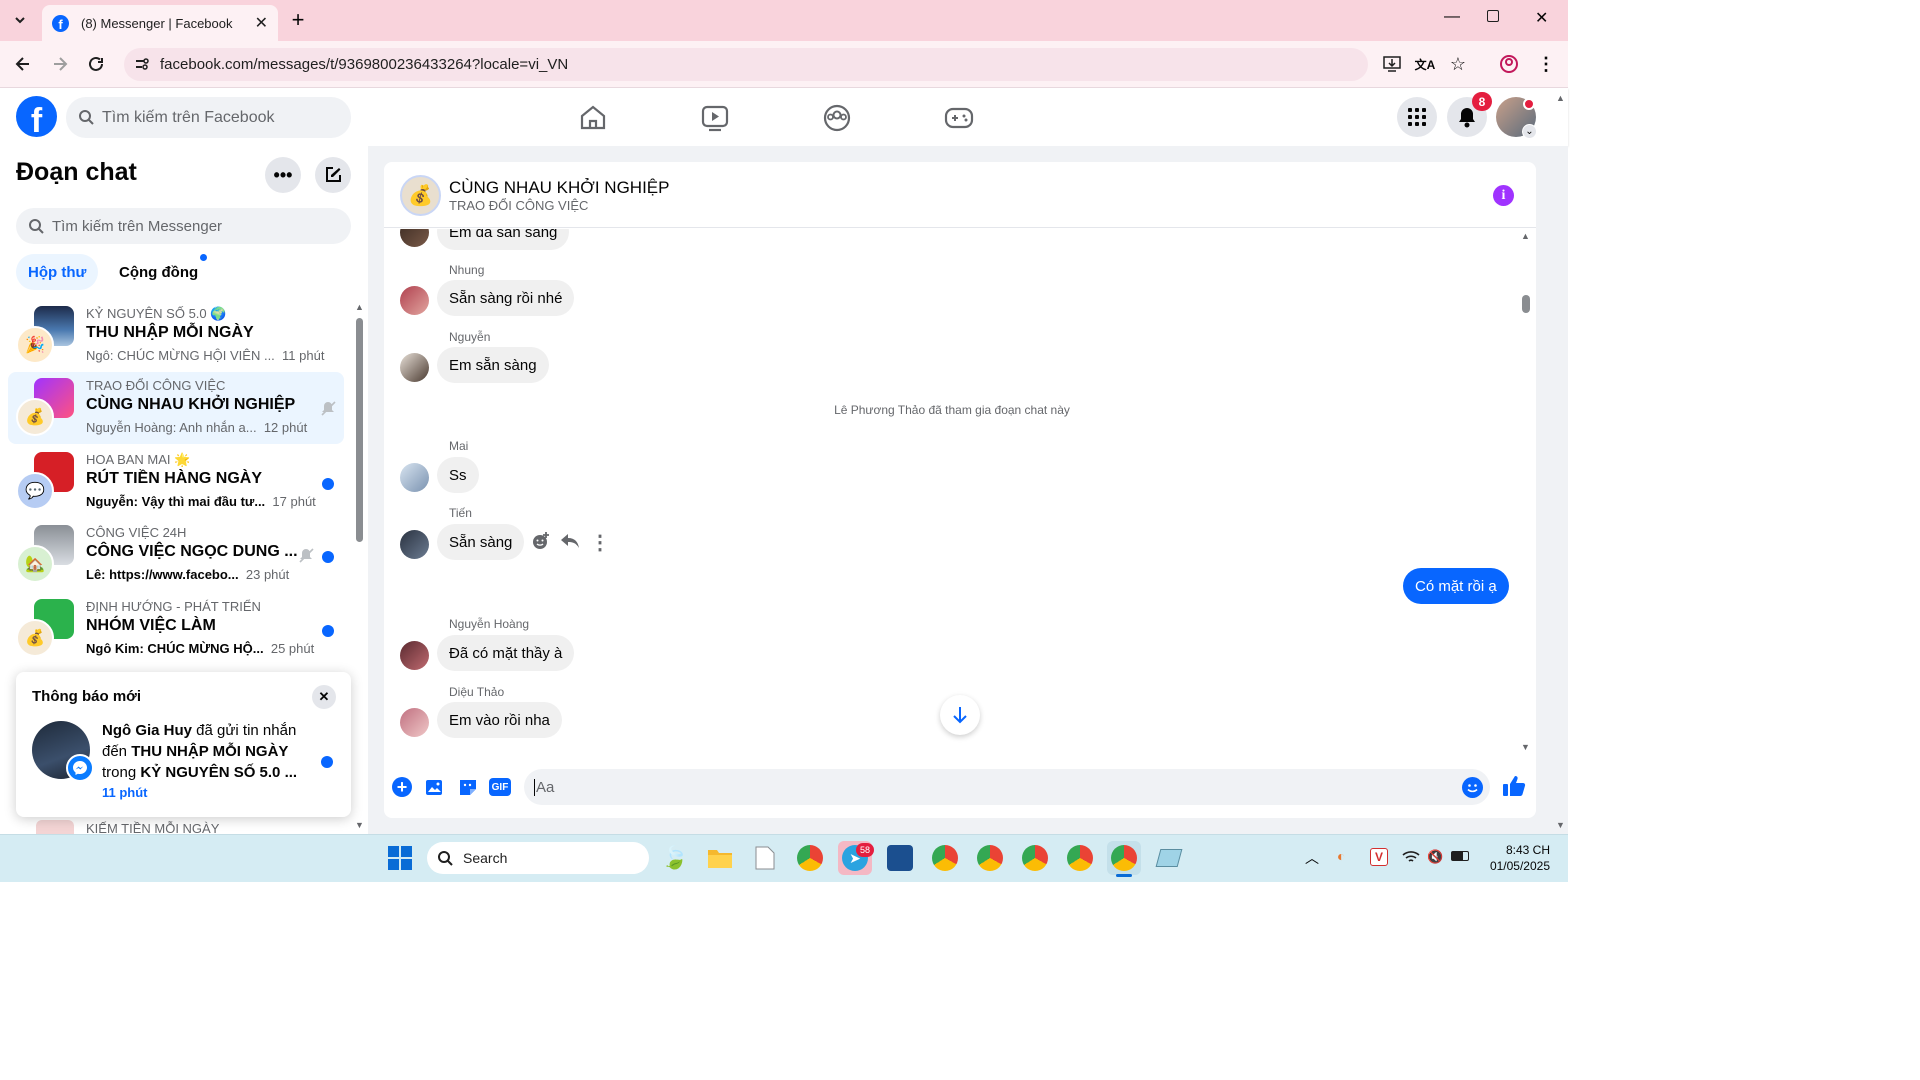 Image resolution: width=1920 pixels, height=1080 pixels. I want to click on facebook-search-input: Tìm kiếm trên Facebook, so click(208, 117).